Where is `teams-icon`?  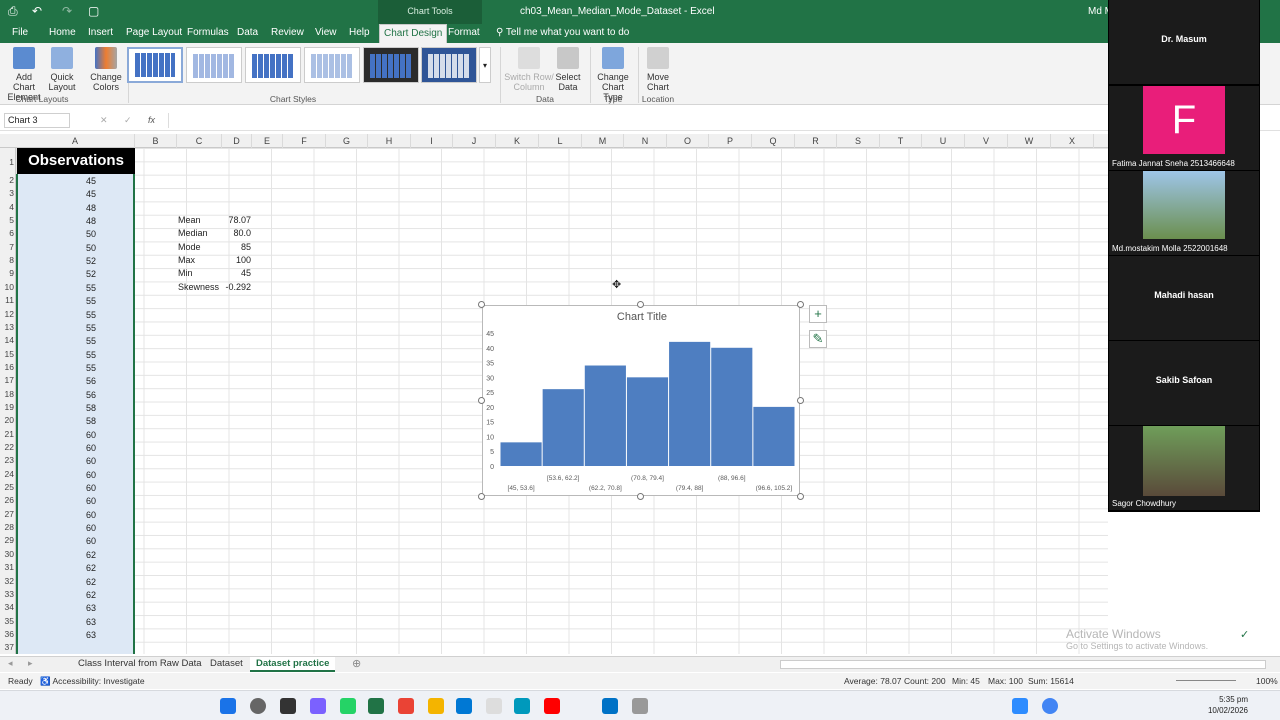 teams-icon is located at coordinates (318, 706).